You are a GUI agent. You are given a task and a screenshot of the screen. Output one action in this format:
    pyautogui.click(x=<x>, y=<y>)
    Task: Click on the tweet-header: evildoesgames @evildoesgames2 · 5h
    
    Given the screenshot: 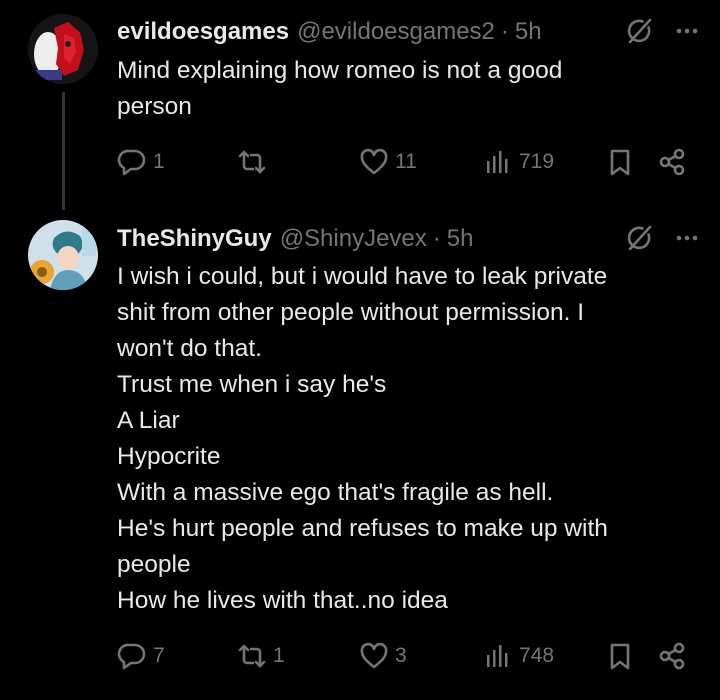 What is the action you would take?
    pyautogui.click(x=408, y=32)
    